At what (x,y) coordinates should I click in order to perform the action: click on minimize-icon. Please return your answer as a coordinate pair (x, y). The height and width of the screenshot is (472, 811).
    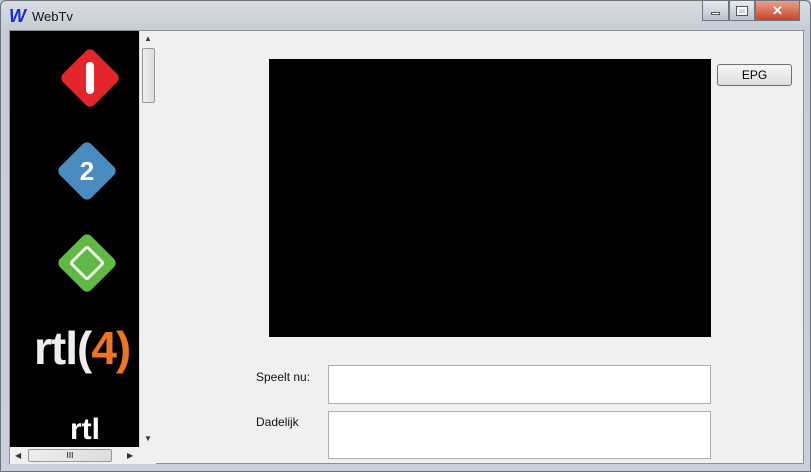
    Looking at the image, I should click on (715, 13).